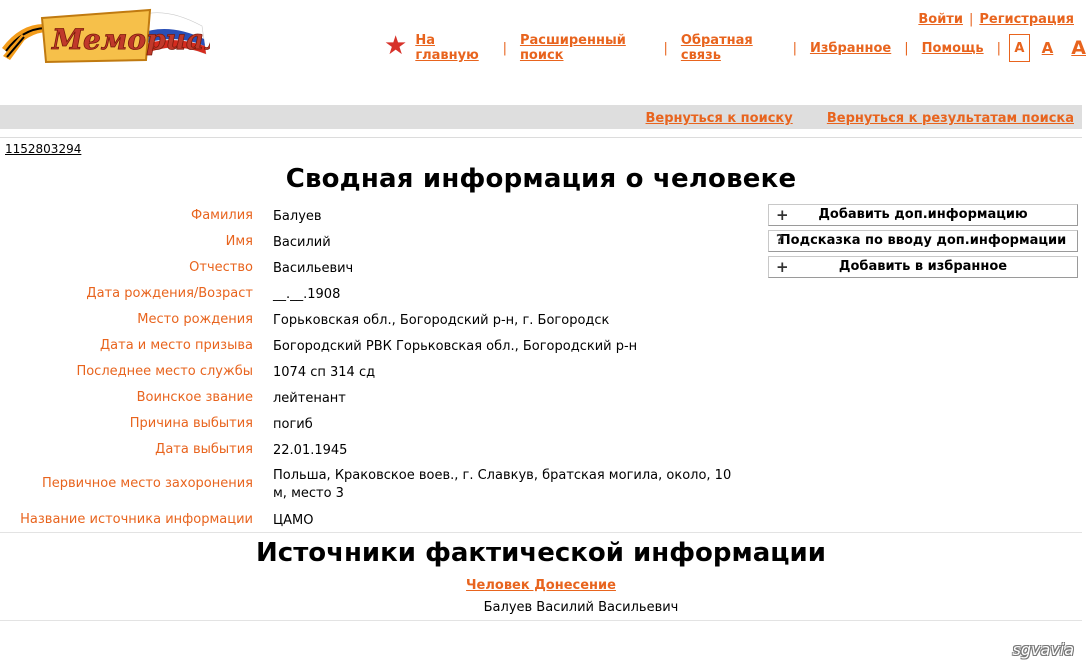 Image resolution: width=1086 pixels, height=671 pixels. What do you see at coordinates (164, 371) in the screenshot?
I see `field-label: Последнее место службы` at bounding box center [164, 371].